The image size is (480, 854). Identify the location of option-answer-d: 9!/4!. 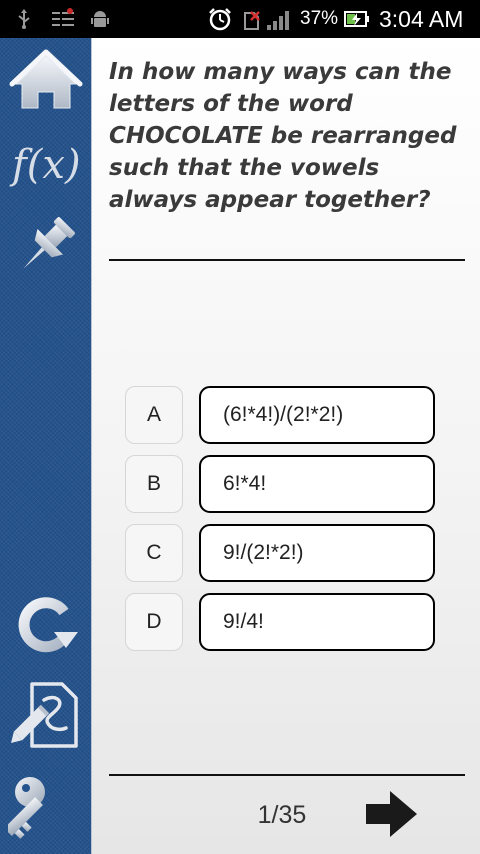
(317, 622).